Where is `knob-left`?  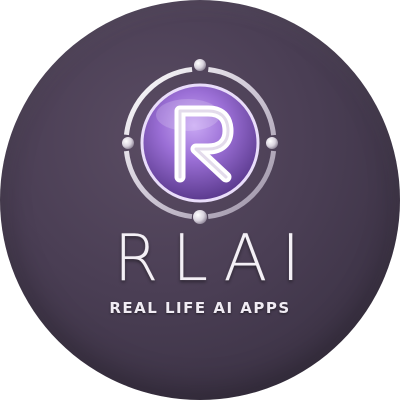
knob-left is located at coordinates (128, 143).